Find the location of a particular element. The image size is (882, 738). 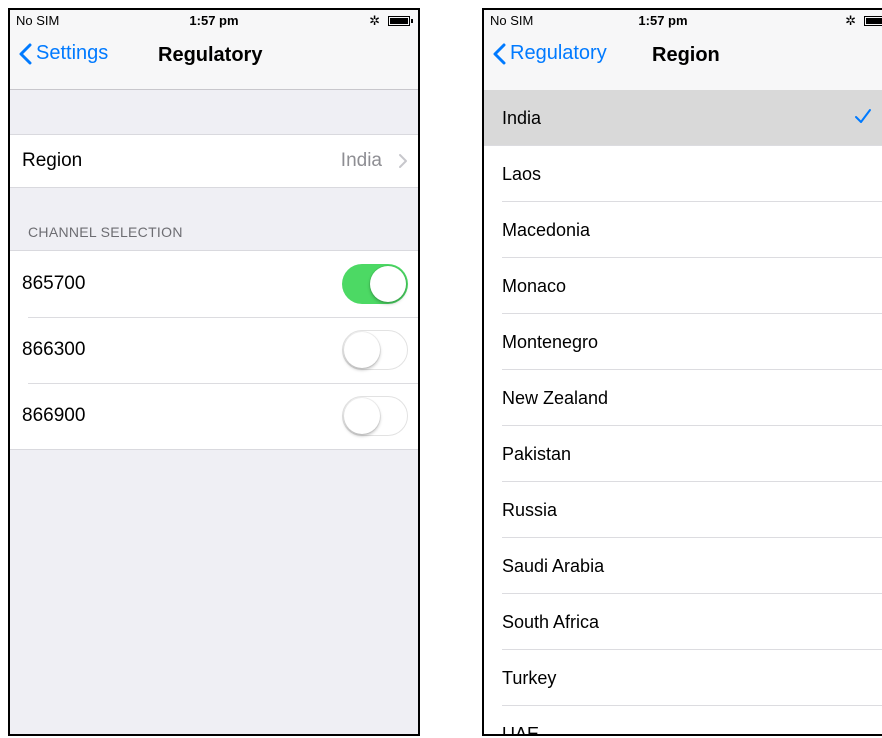

region-list-item: New Zealand is located at coordinates (683, 398).